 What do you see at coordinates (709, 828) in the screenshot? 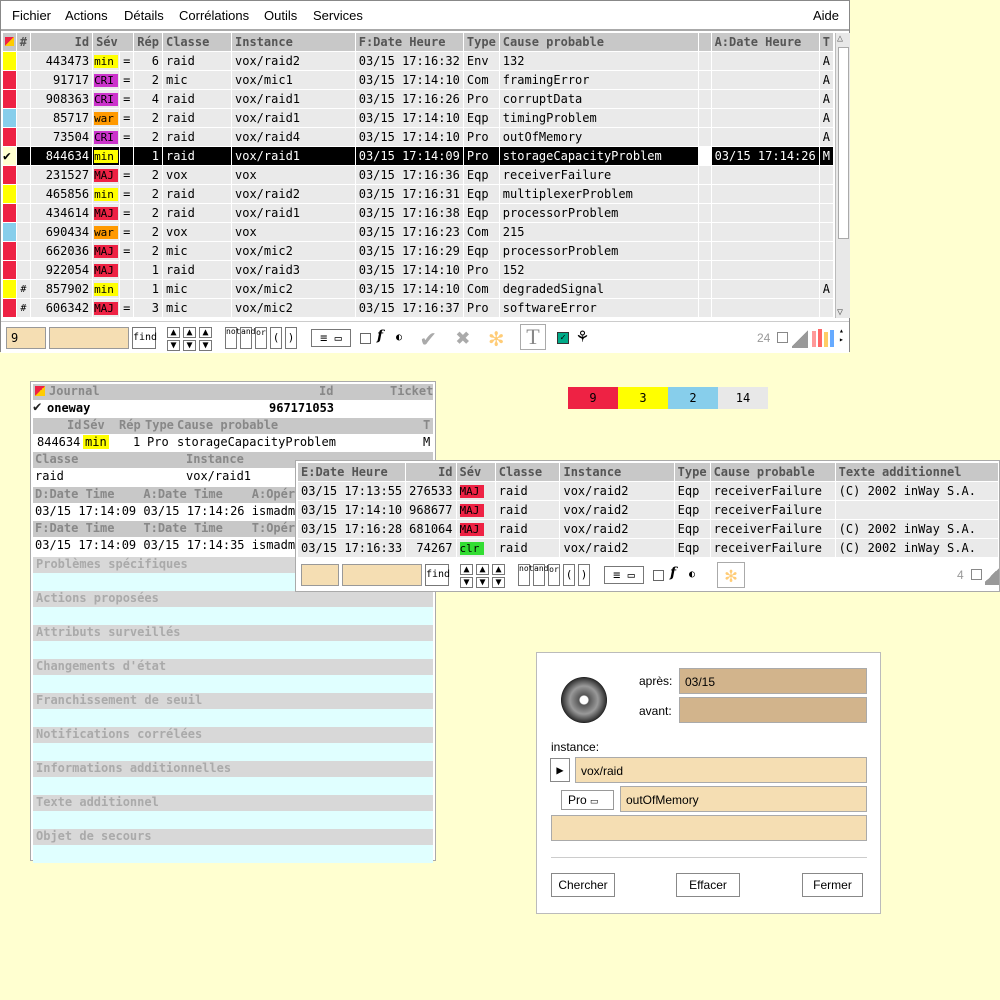
I see `extra-field` at bounding box center [709, 828].